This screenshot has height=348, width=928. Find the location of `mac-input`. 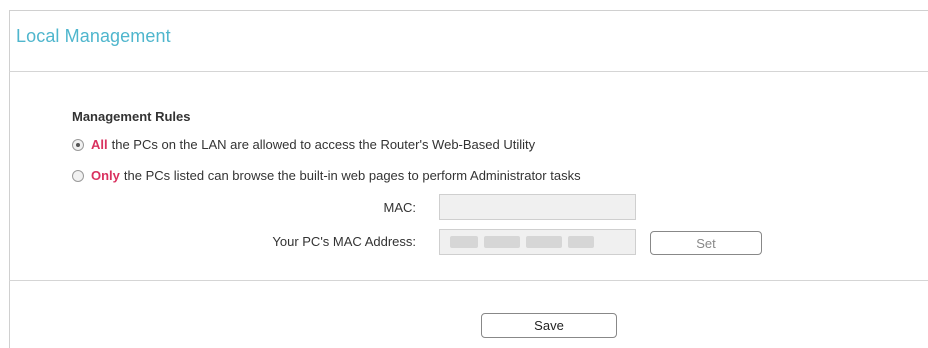

mac-input is located at coordinates (537, 207).